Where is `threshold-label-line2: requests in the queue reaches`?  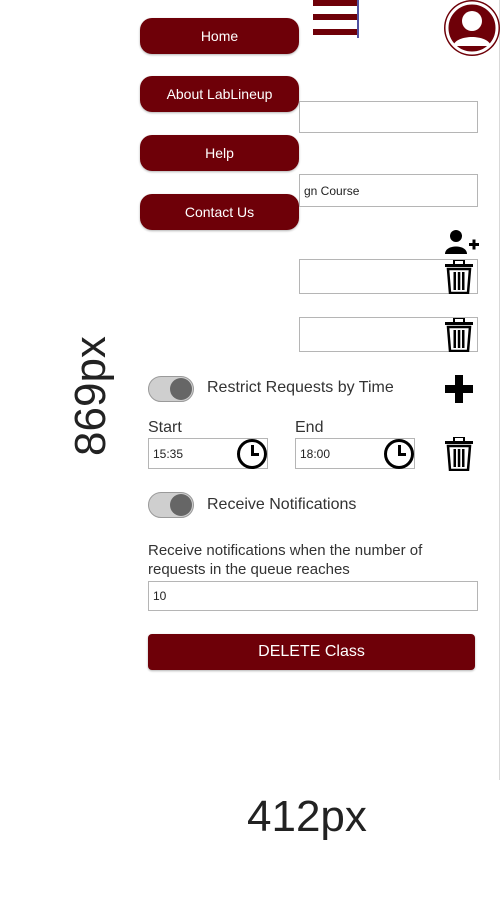 threshold-label-line2: requests in the queue reaches is located at coordinates (249, 569).